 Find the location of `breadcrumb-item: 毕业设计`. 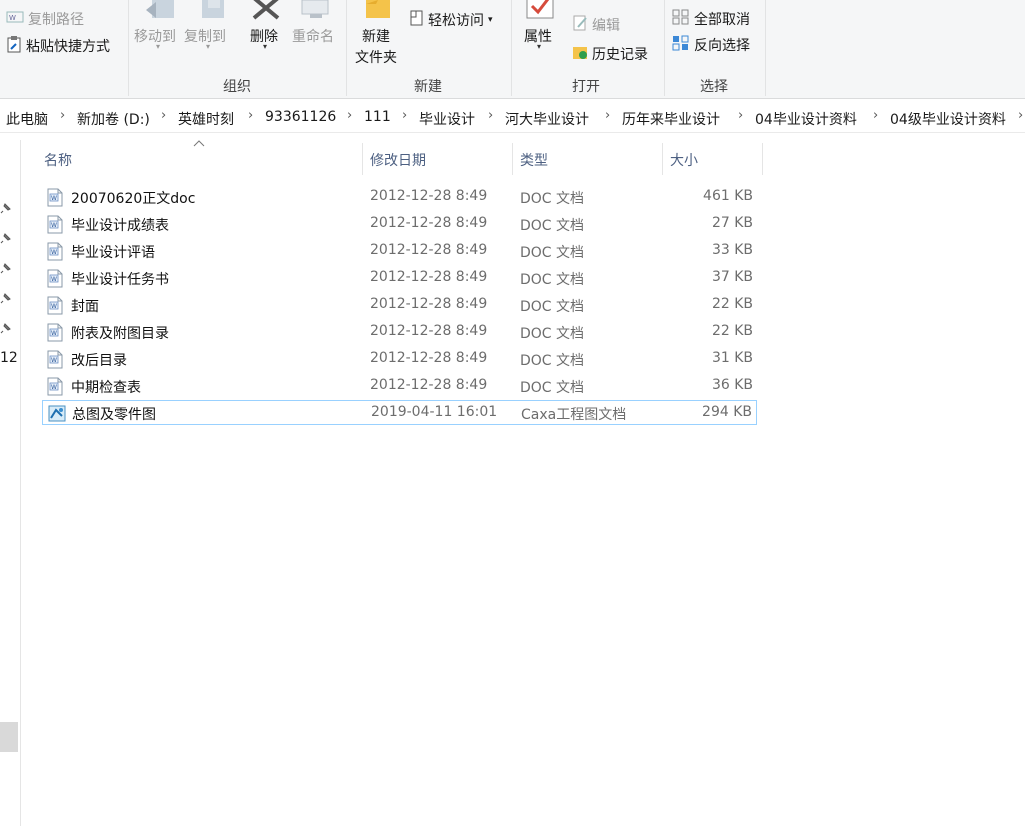

breadcrumb-item: 毕业设计 is located at coordinates (447, 119).